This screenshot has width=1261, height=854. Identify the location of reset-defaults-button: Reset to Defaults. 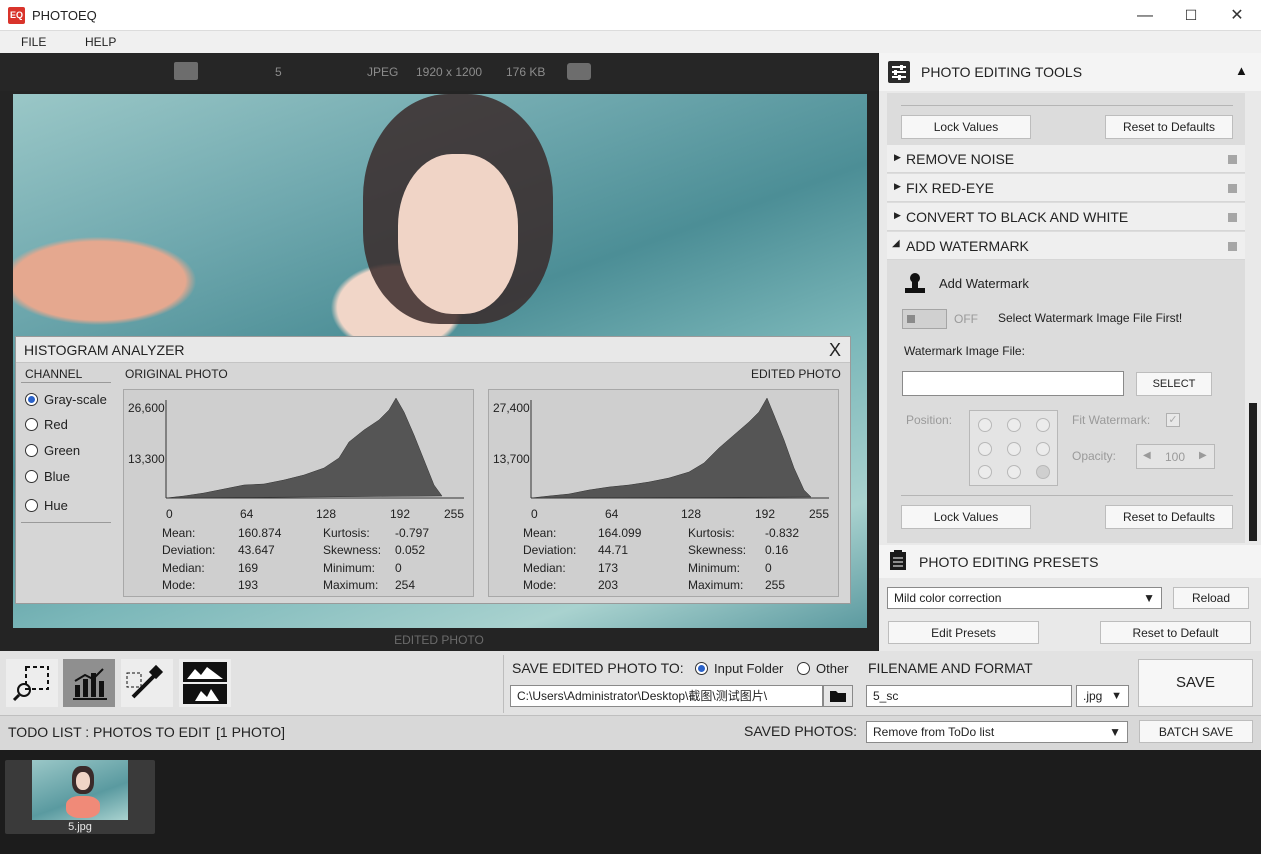
(1169, 127).